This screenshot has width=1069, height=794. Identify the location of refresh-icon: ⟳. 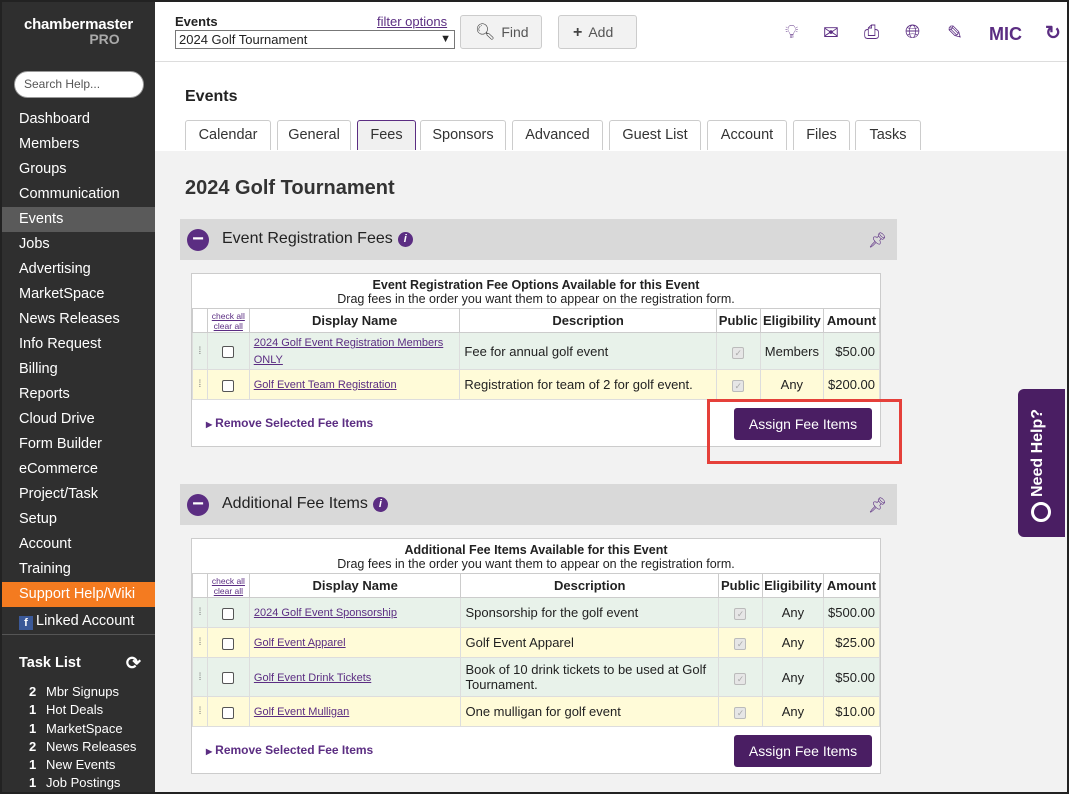
(133, 663).